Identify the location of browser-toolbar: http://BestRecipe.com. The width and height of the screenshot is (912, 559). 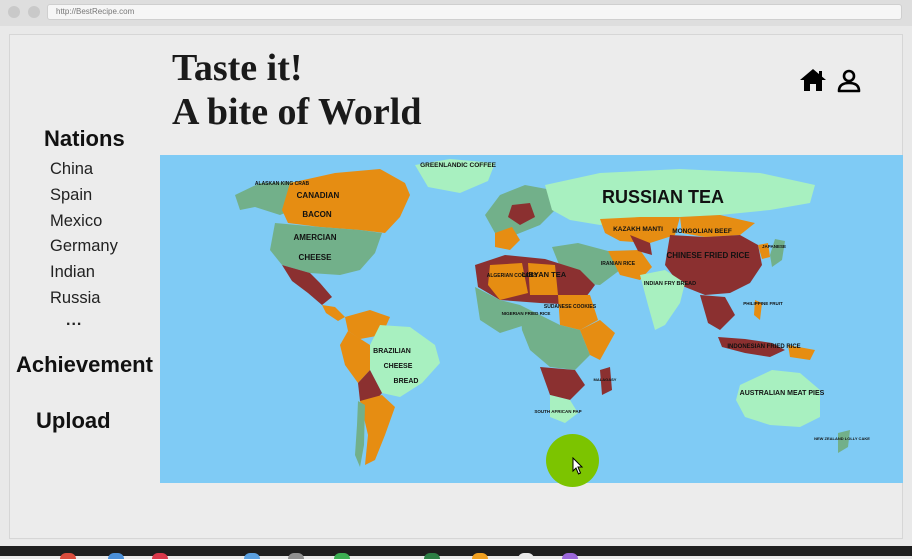
(456, 13).